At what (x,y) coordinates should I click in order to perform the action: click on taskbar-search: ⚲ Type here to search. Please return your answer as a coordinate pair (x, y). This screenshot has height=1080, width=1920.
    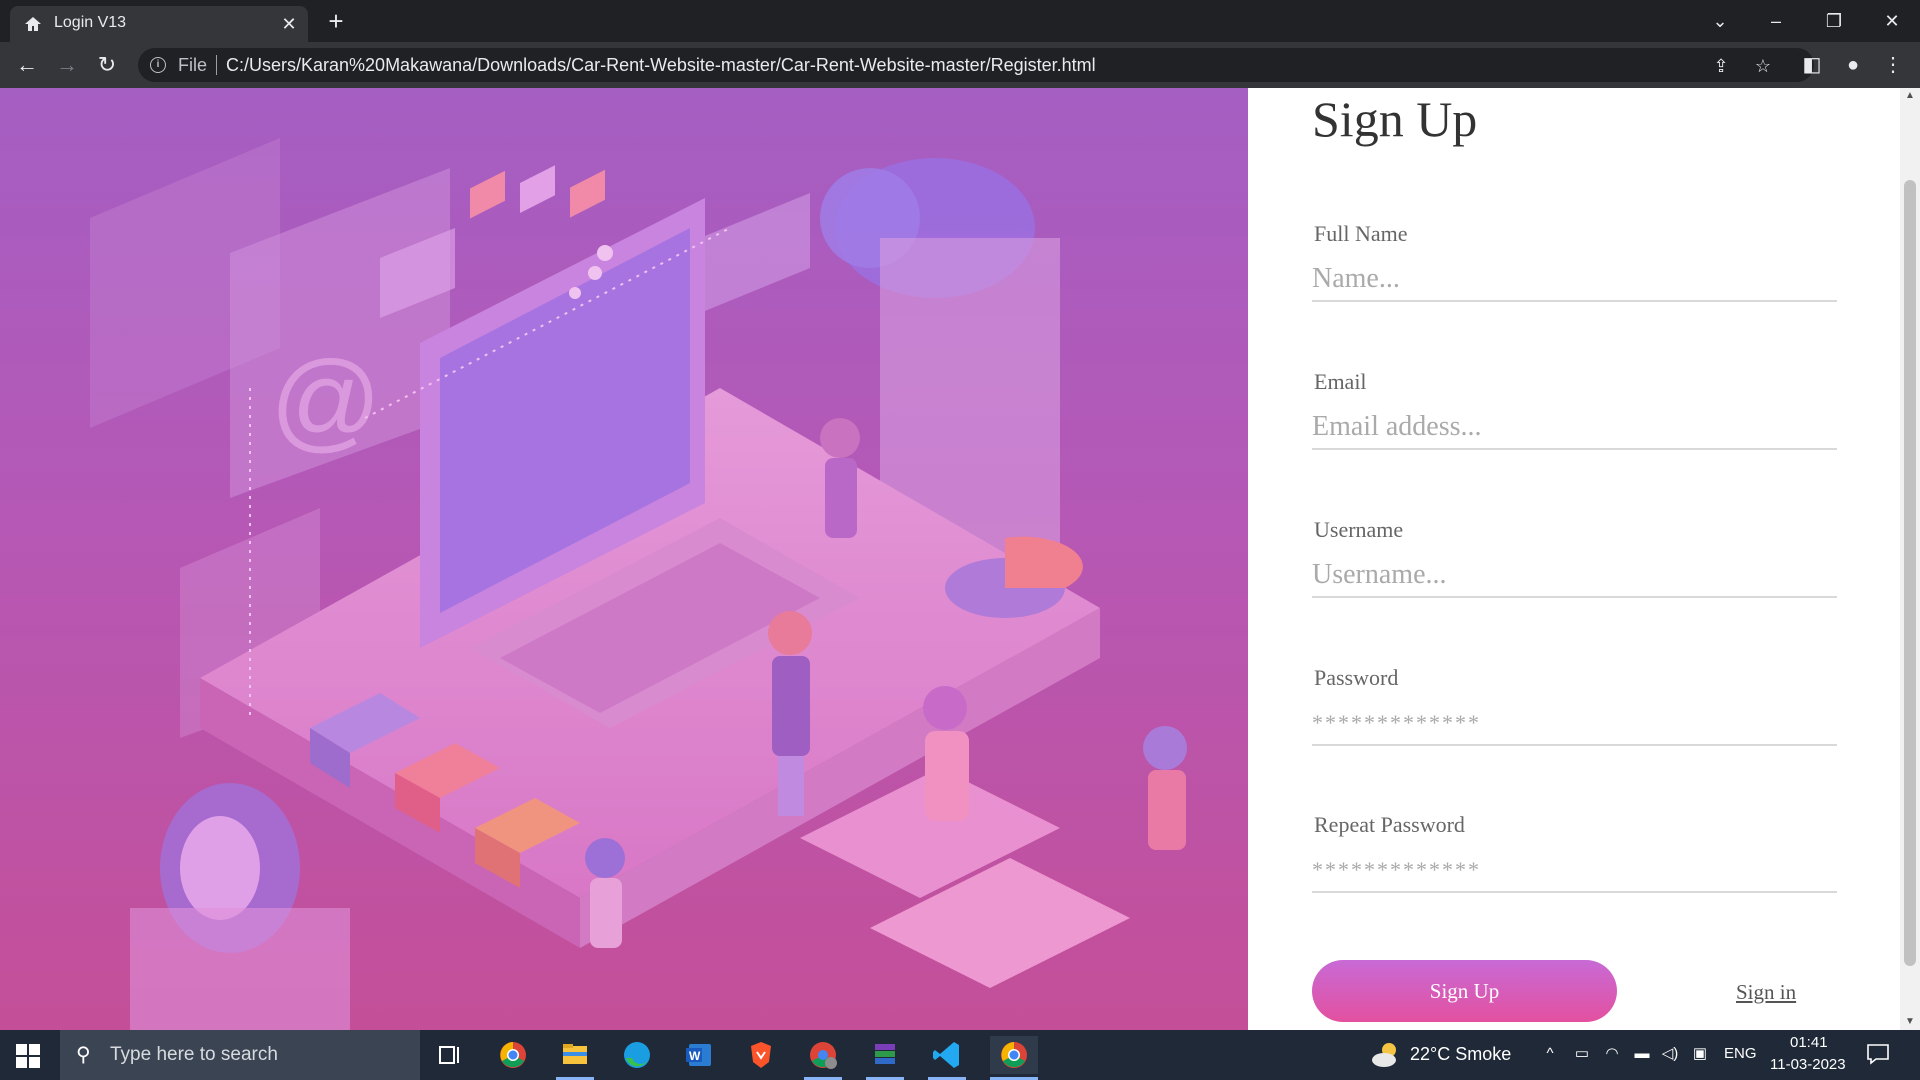
    Looking at the image, I should click on (240, 1055).